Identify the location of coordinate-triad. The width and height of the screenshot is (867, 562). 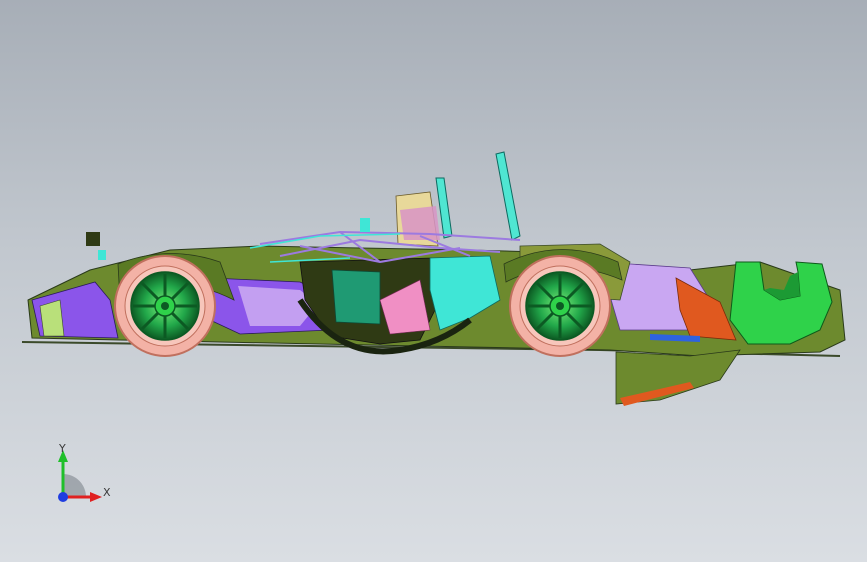
(80, 476).